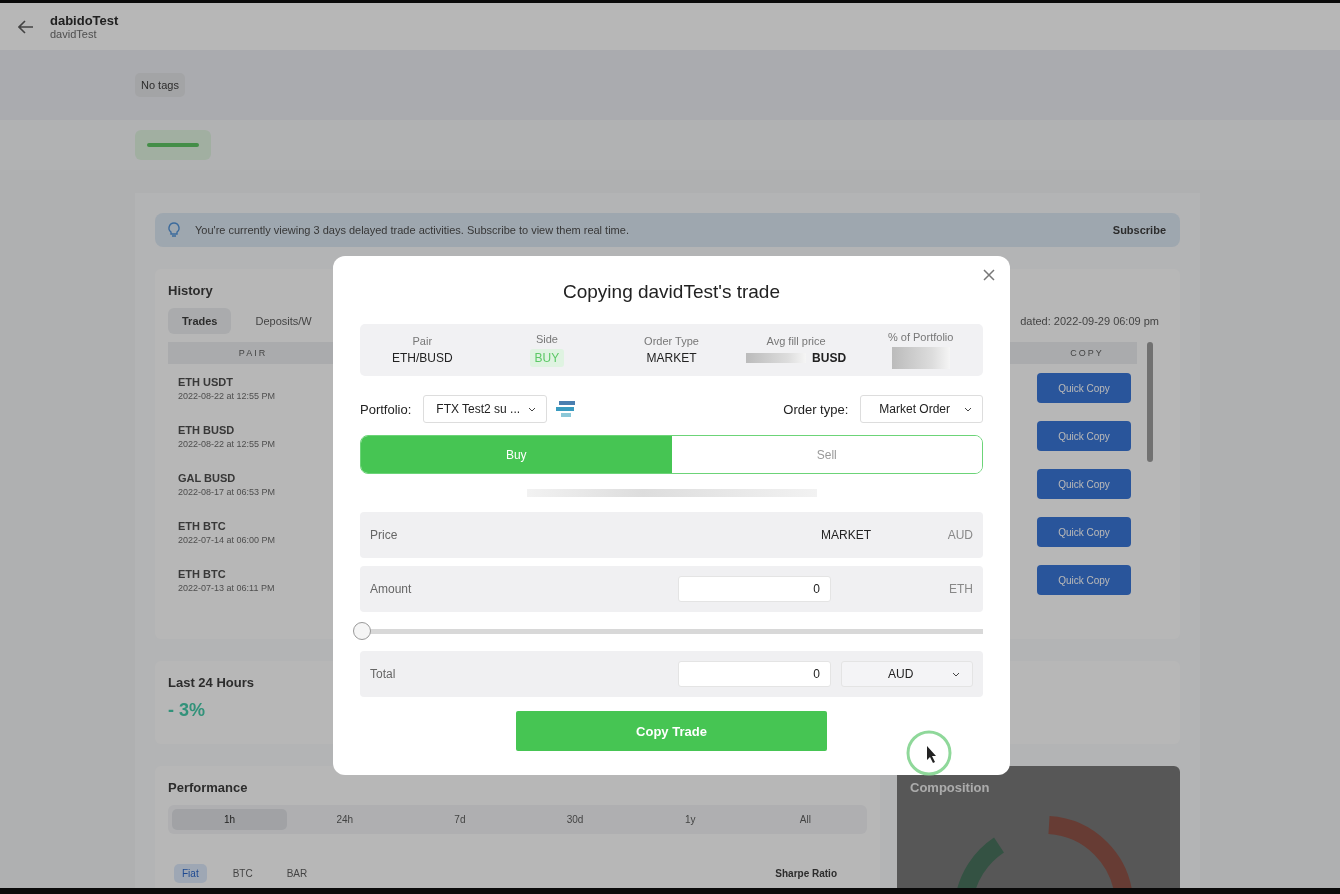  Describe the element at coordinates (211, 682) in the screenshot. I see `card-title: Last 24 Hours` at that location.